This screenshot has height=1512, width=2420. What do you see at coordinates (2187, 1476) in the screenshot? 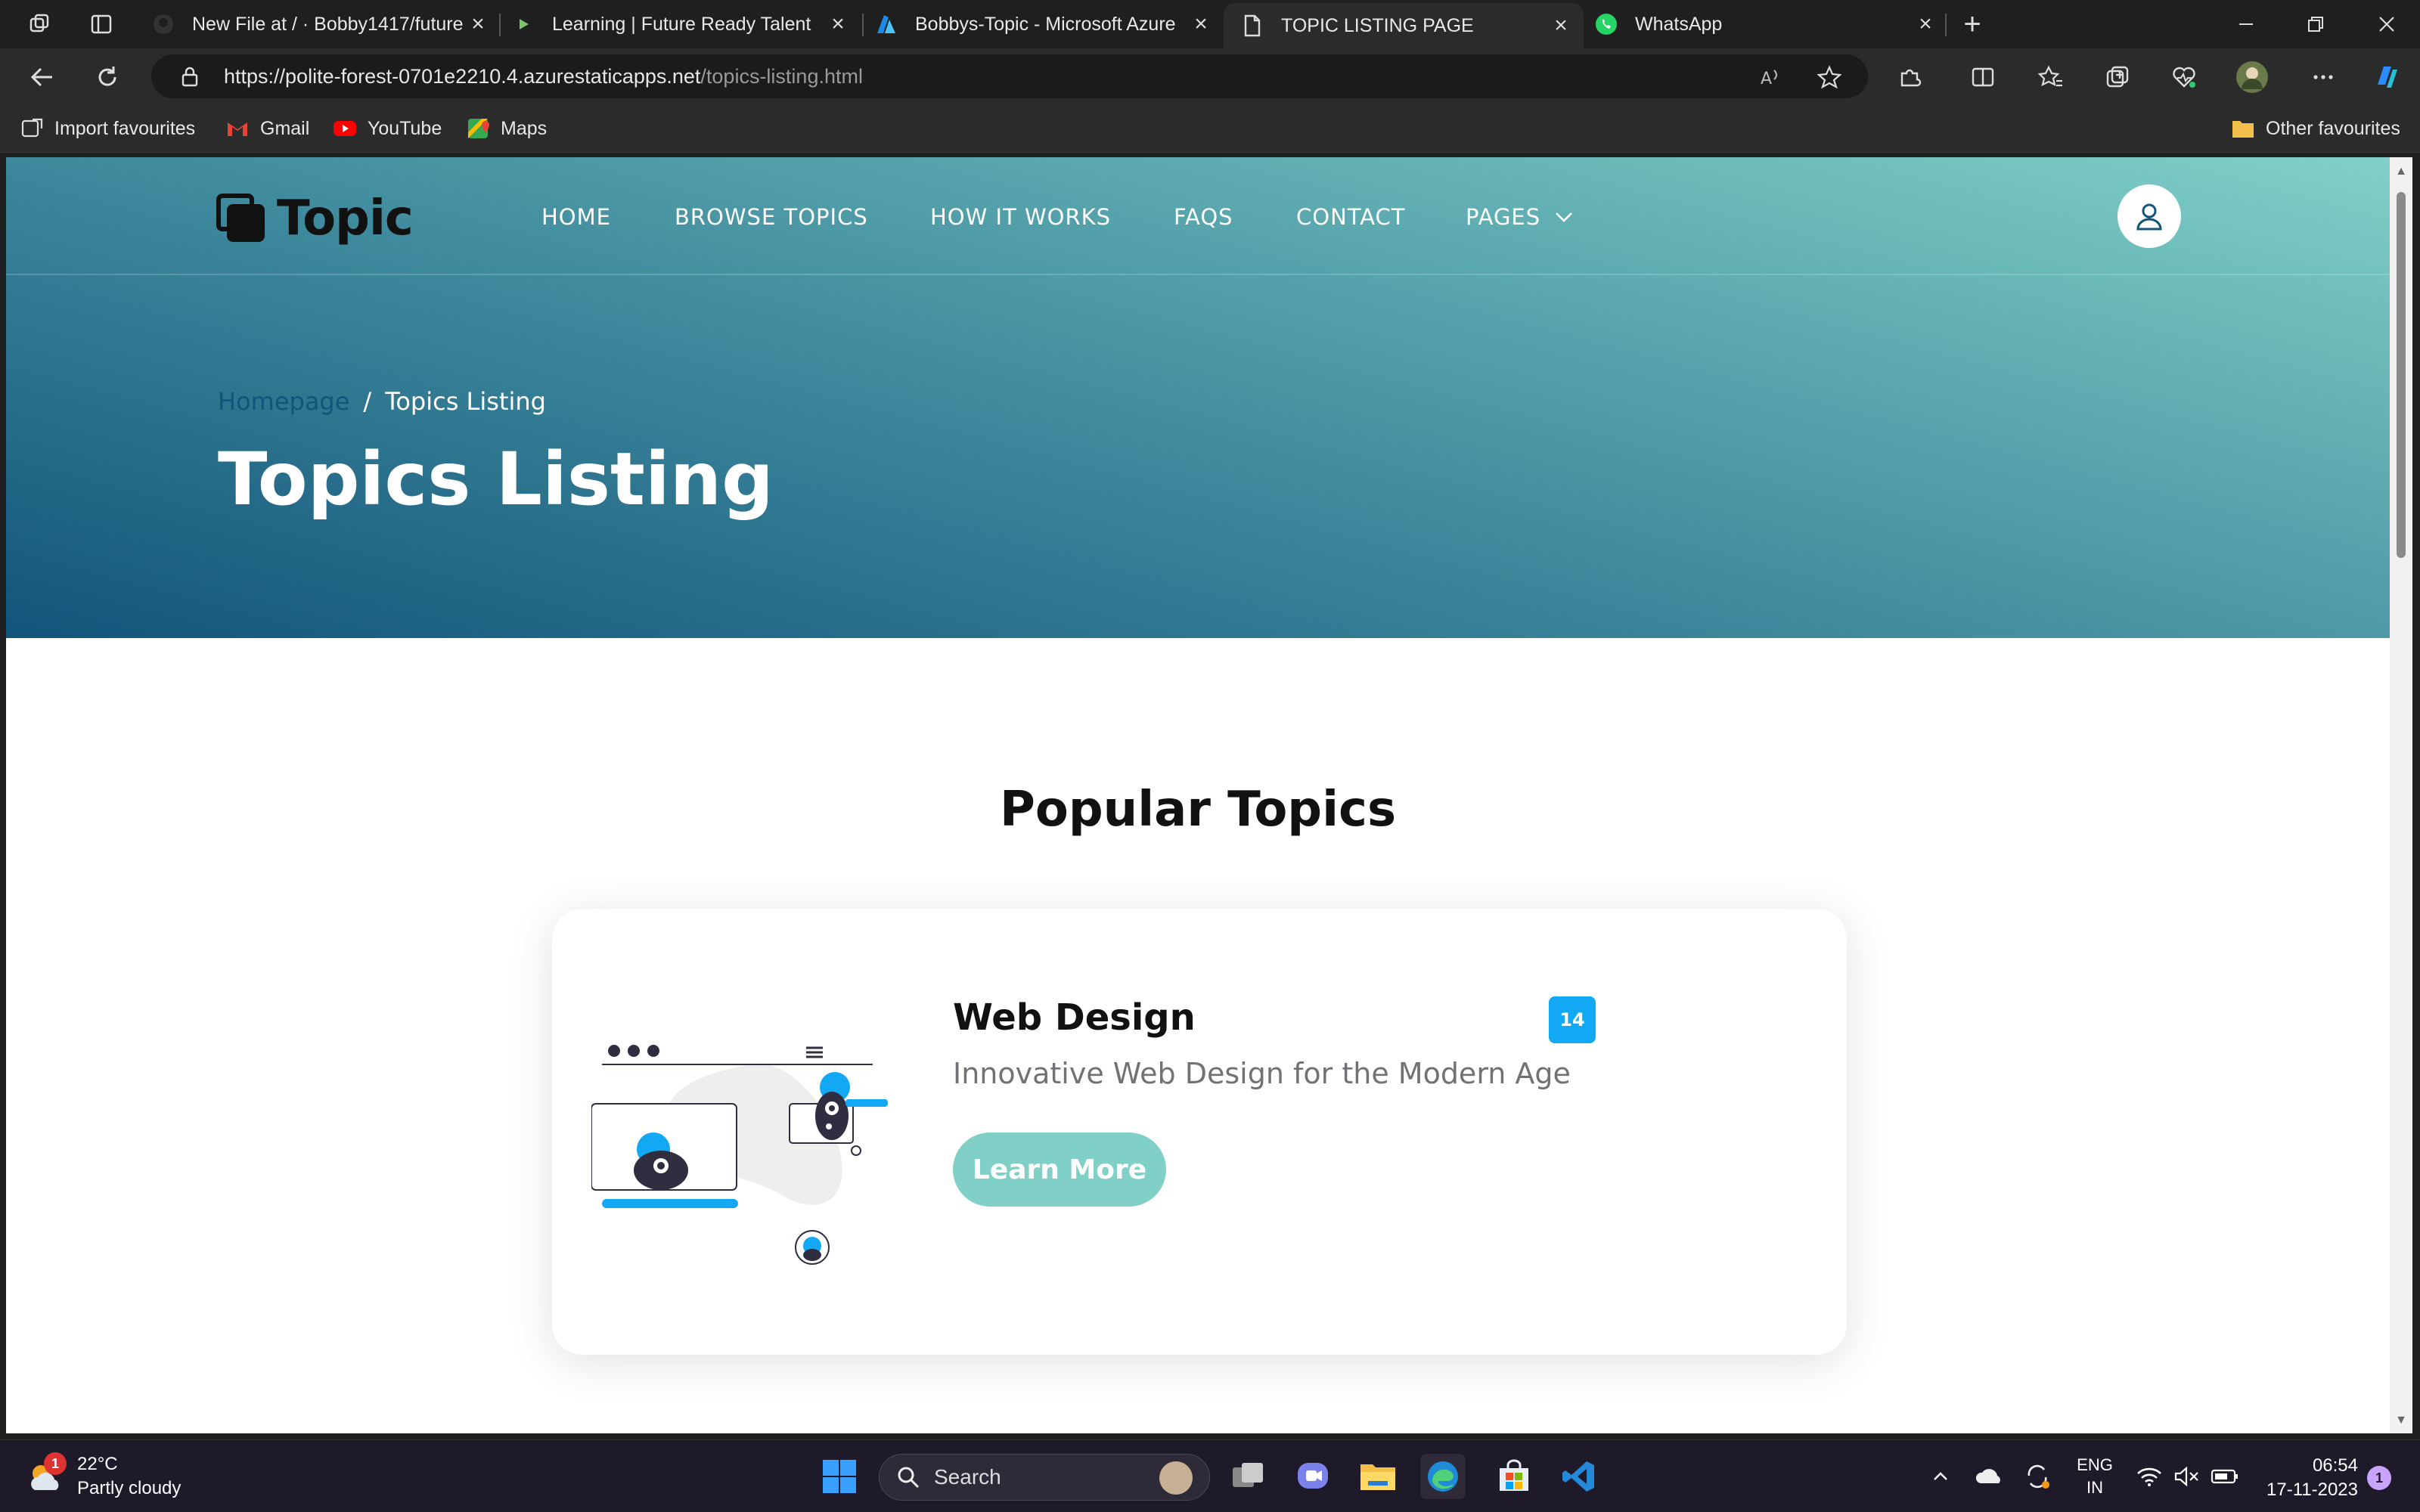
I see `volume-muted-icon` at bounding box center [2187, 1476].